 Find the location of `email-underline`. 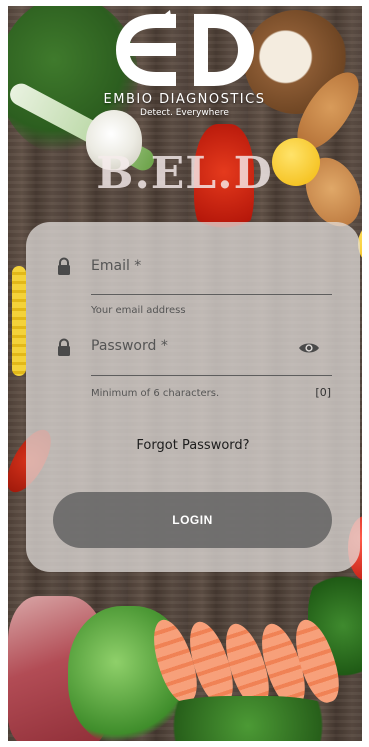

email-underline is located at coordinates (211, 294).